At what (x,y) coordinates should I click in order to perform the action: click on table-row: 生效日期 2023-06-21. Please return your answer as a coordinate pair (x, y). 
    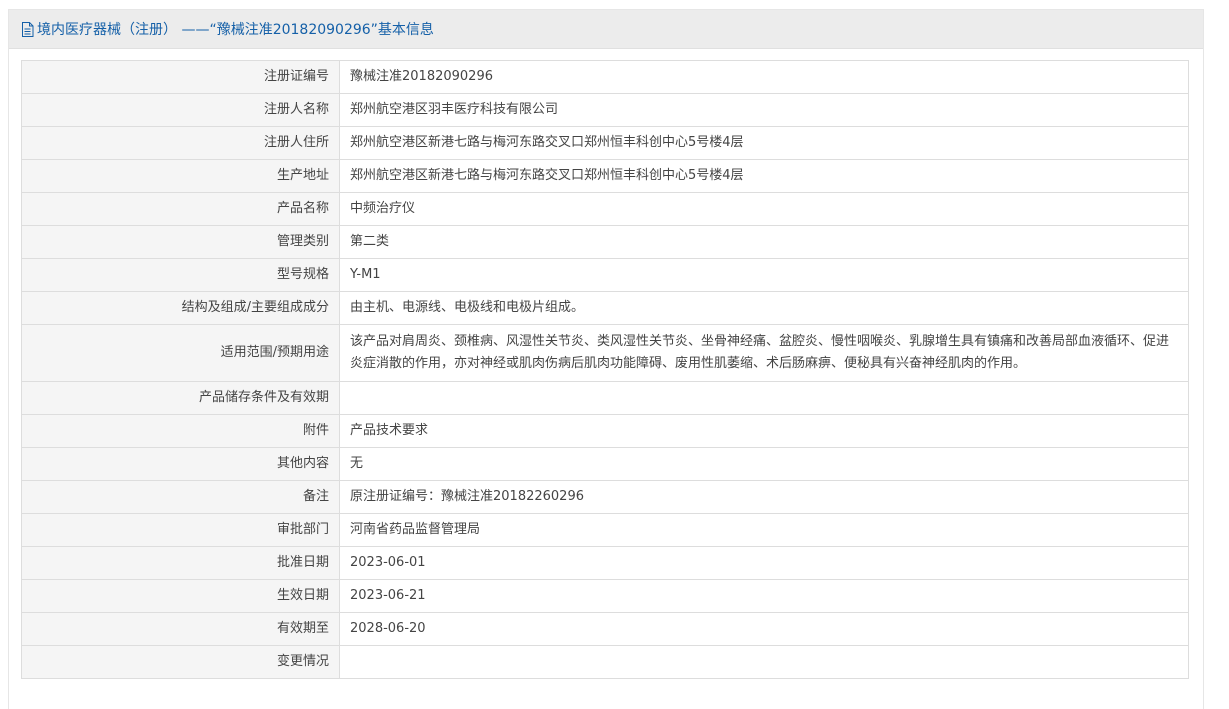
    Looking at the image, I should click on (605, 596).